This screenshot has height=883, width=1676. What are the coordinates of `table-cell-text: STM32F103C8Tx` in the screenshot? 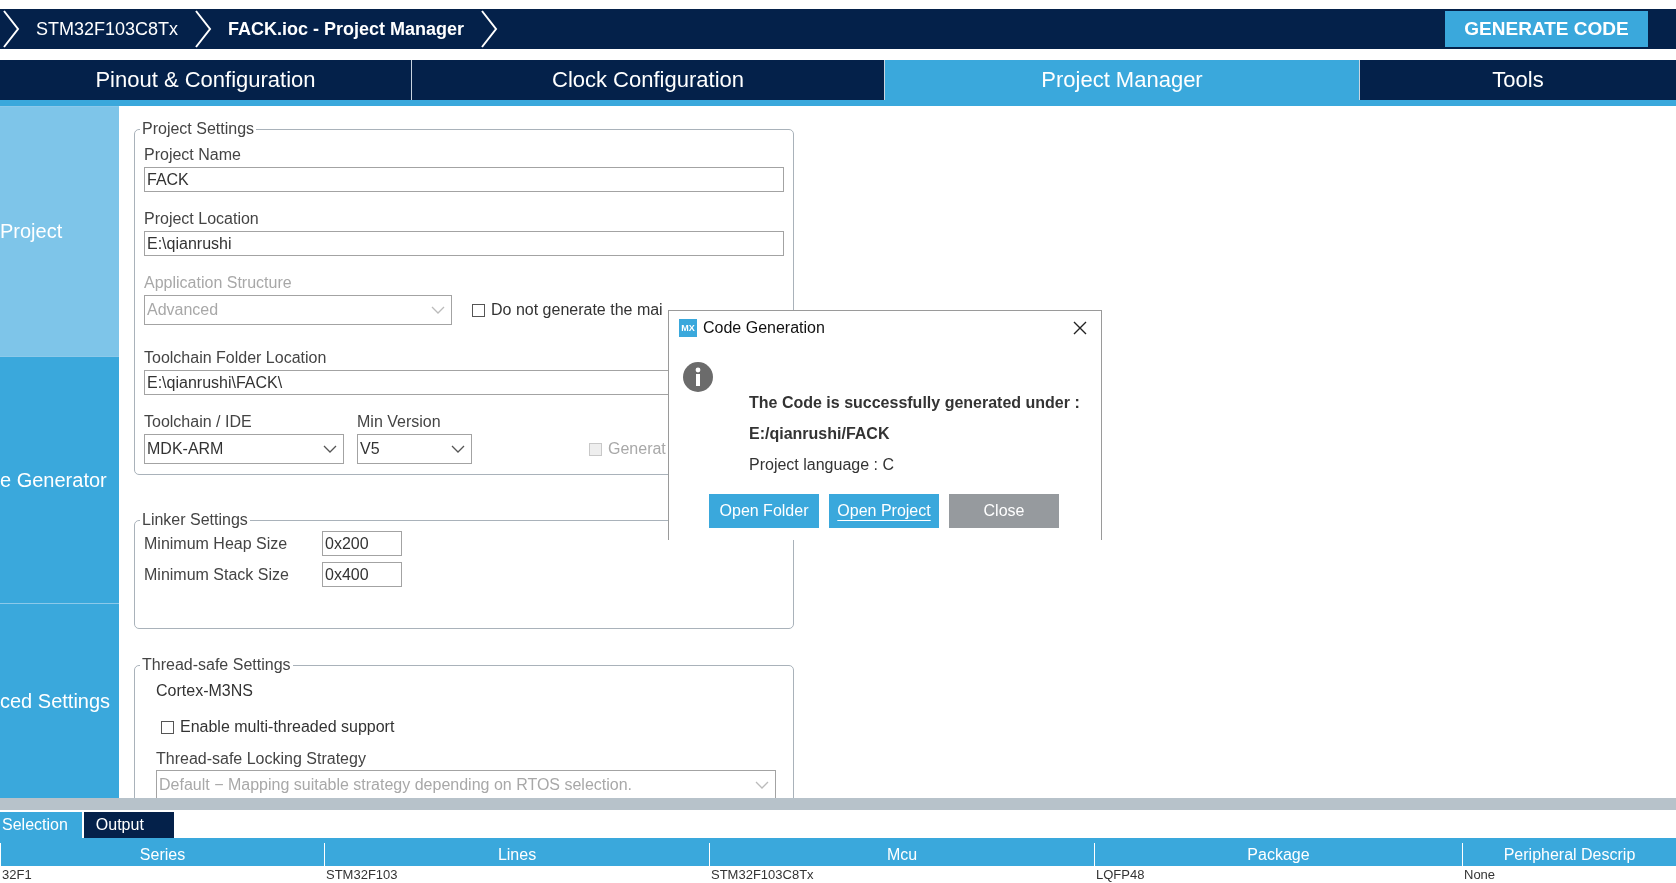 It's located at (762, 874).